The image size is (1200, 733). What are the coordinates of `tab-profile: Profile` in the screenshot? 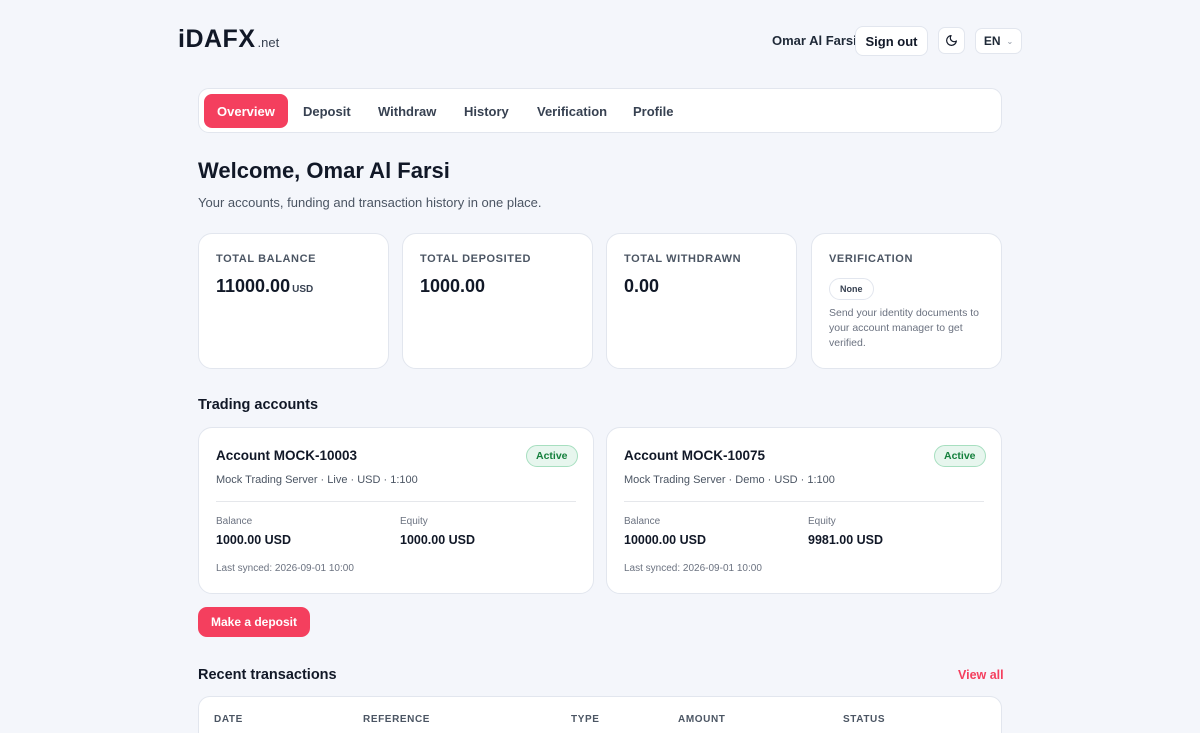 It's located at (653, 111).